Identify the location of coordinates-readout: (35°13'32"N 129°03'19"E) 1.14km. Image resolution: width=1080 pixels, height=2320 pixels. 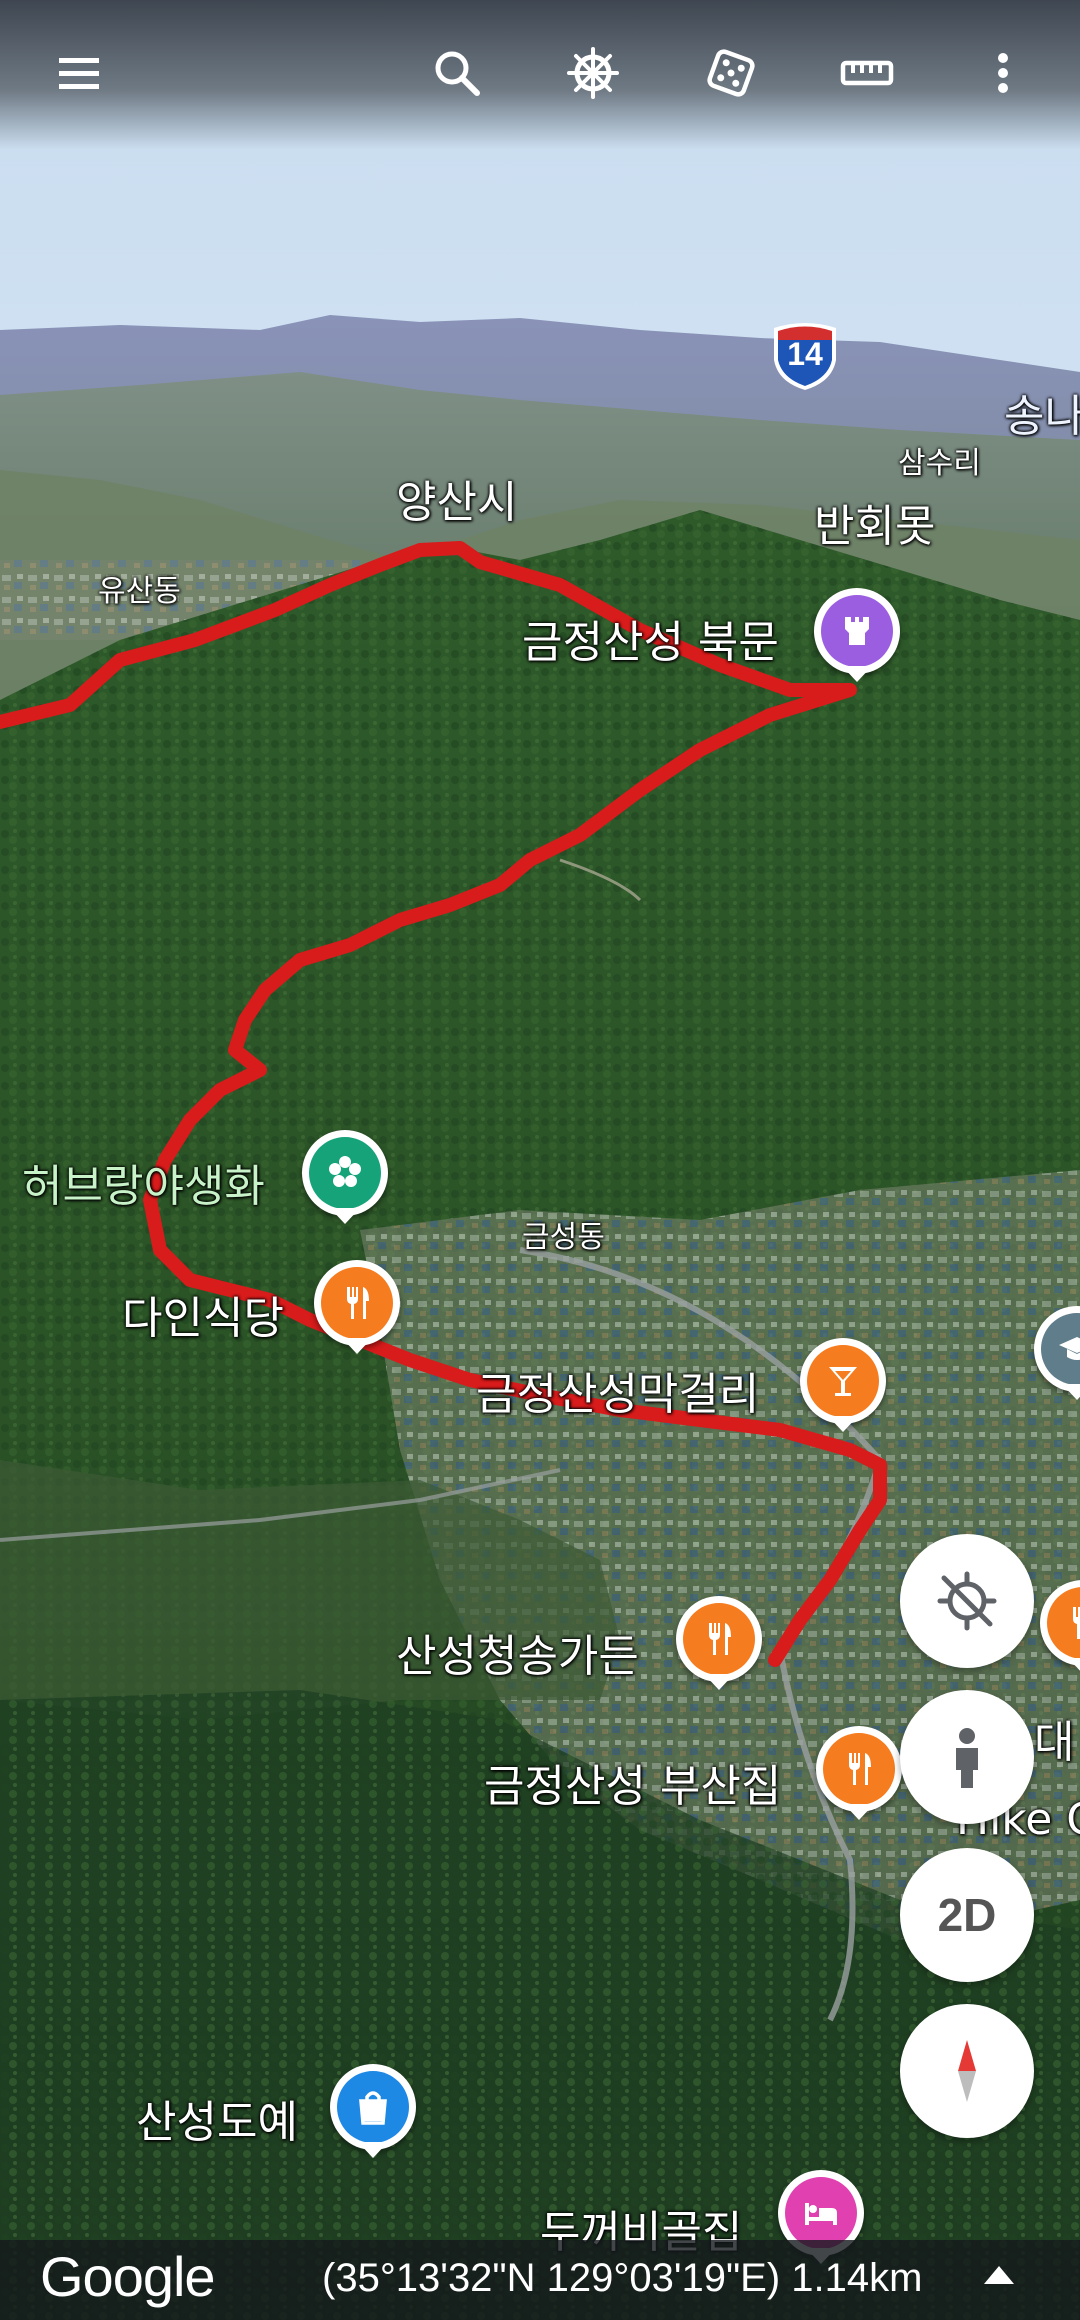
(622, 2278).